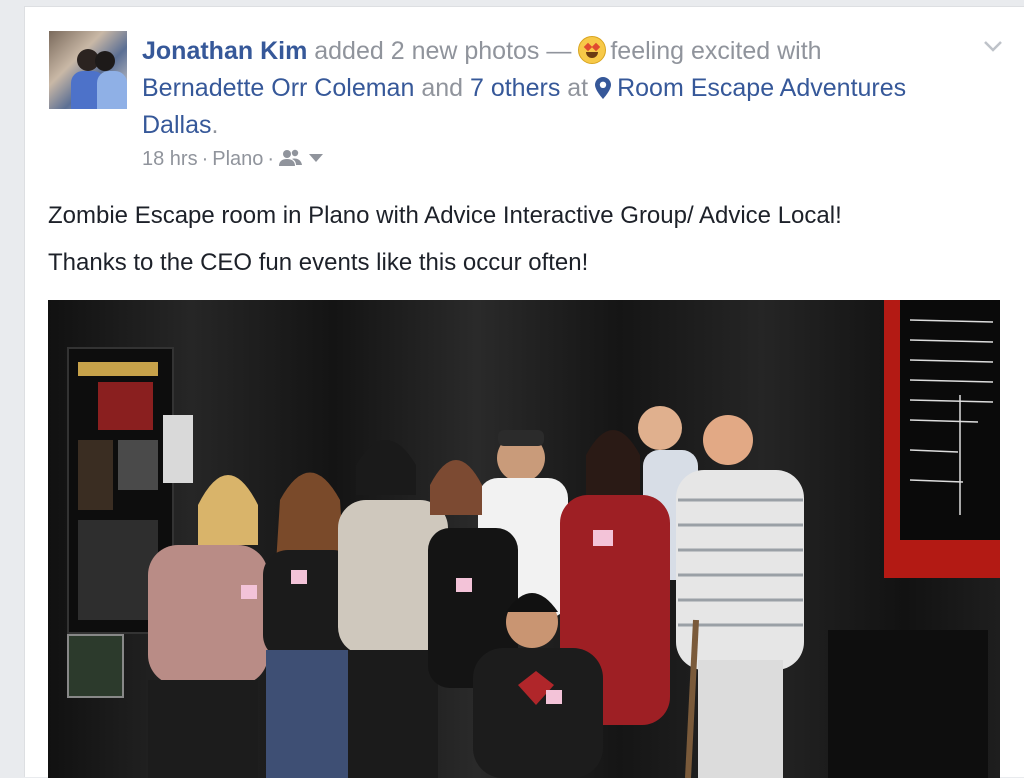 This screenshot has height=778, width=1024. What do you see at coordinates (215, 125) in the screenshot?
I see `period-text: .` at bounding box center [215, 125].